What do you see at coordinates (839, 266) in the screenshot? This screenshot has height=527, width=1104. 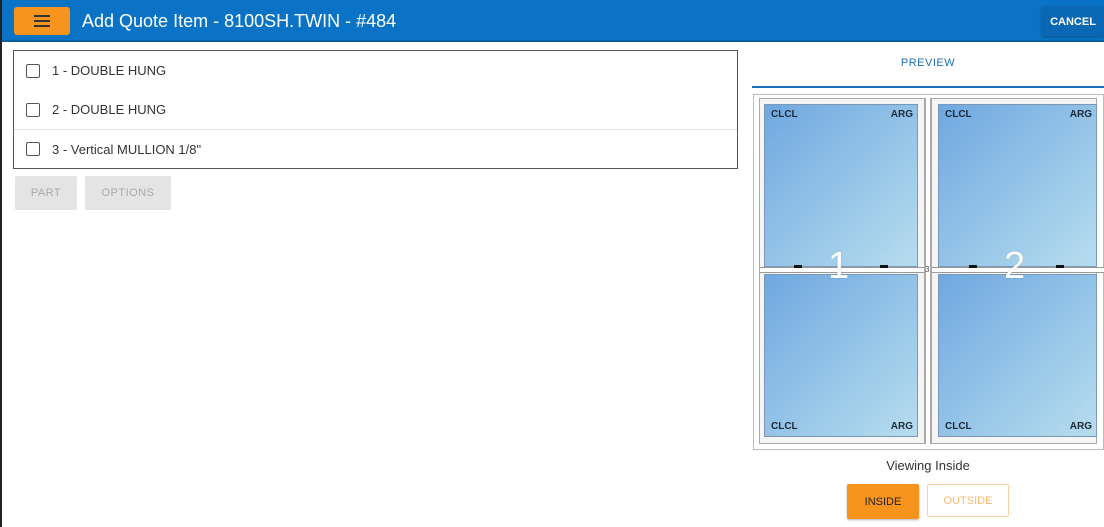 I see `unit-number: 1` at bounding box center [839, 266].